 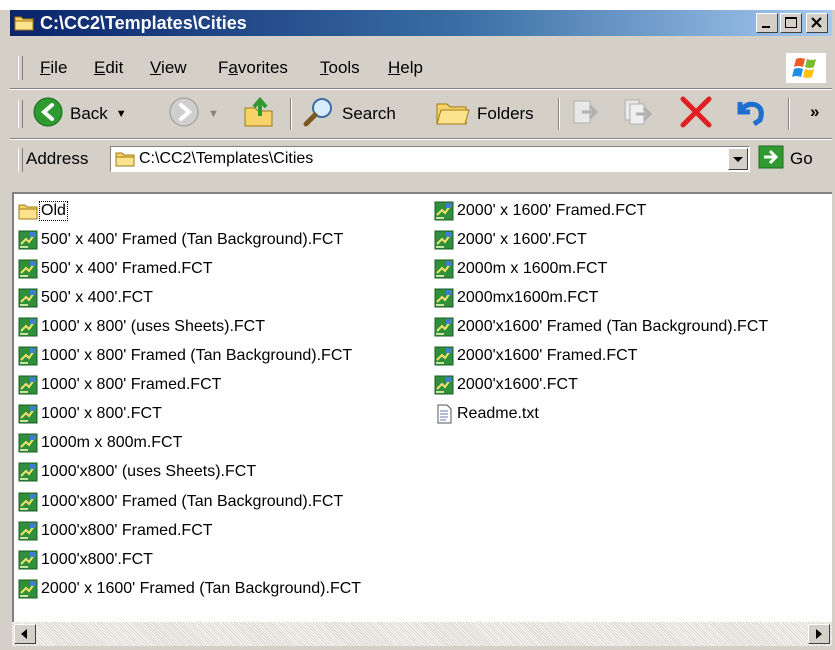 I want to click on horizontal-scrollbar, so click(x=422, y=634).